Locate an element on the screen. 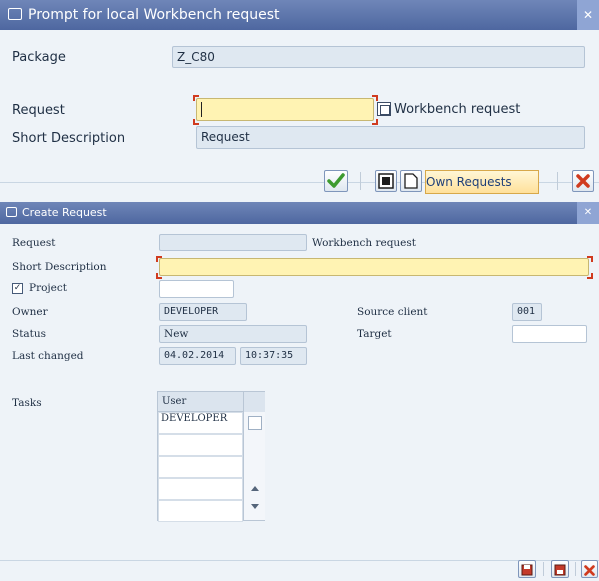 This screenshot has width=599, height=581. save-icon is located at coordinates (527, 570).